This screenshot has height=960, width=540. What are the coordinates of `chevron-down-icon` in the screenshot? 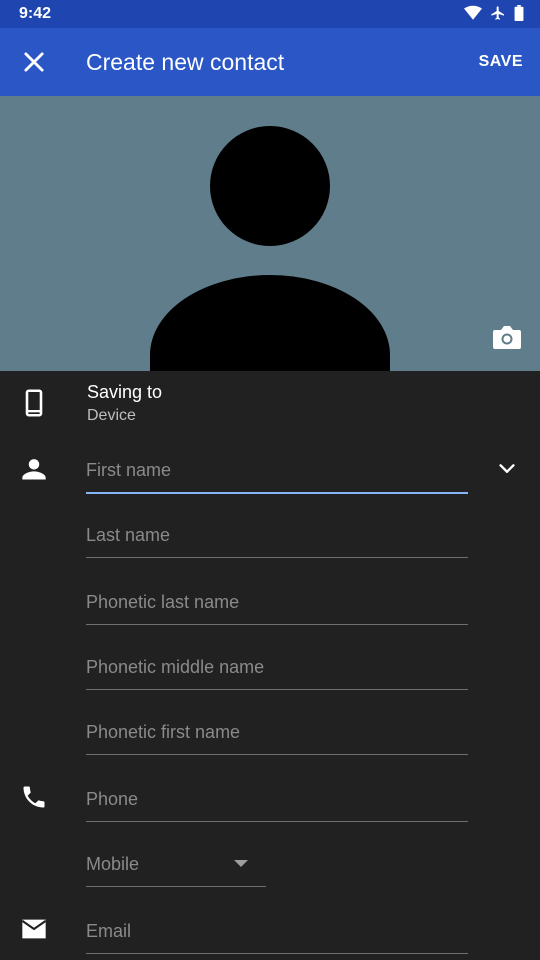 It's located at (507, 469).